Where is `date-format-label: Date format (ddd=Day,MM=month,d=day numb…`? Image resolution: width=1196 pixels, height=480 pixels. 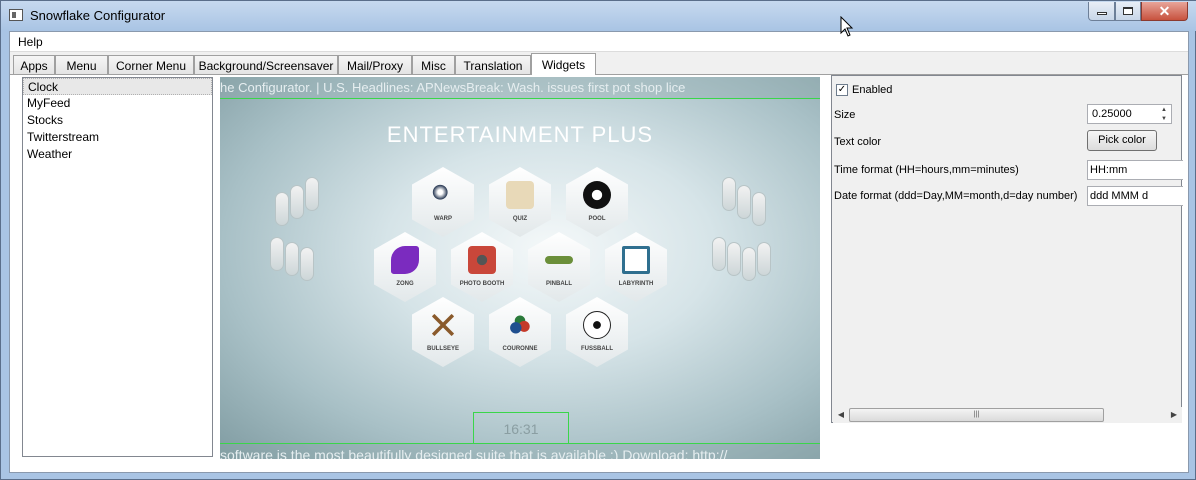
date-format-label: Date format (ddd=Day,MM=month,d=day numb… is located at coordinates (956, 196).